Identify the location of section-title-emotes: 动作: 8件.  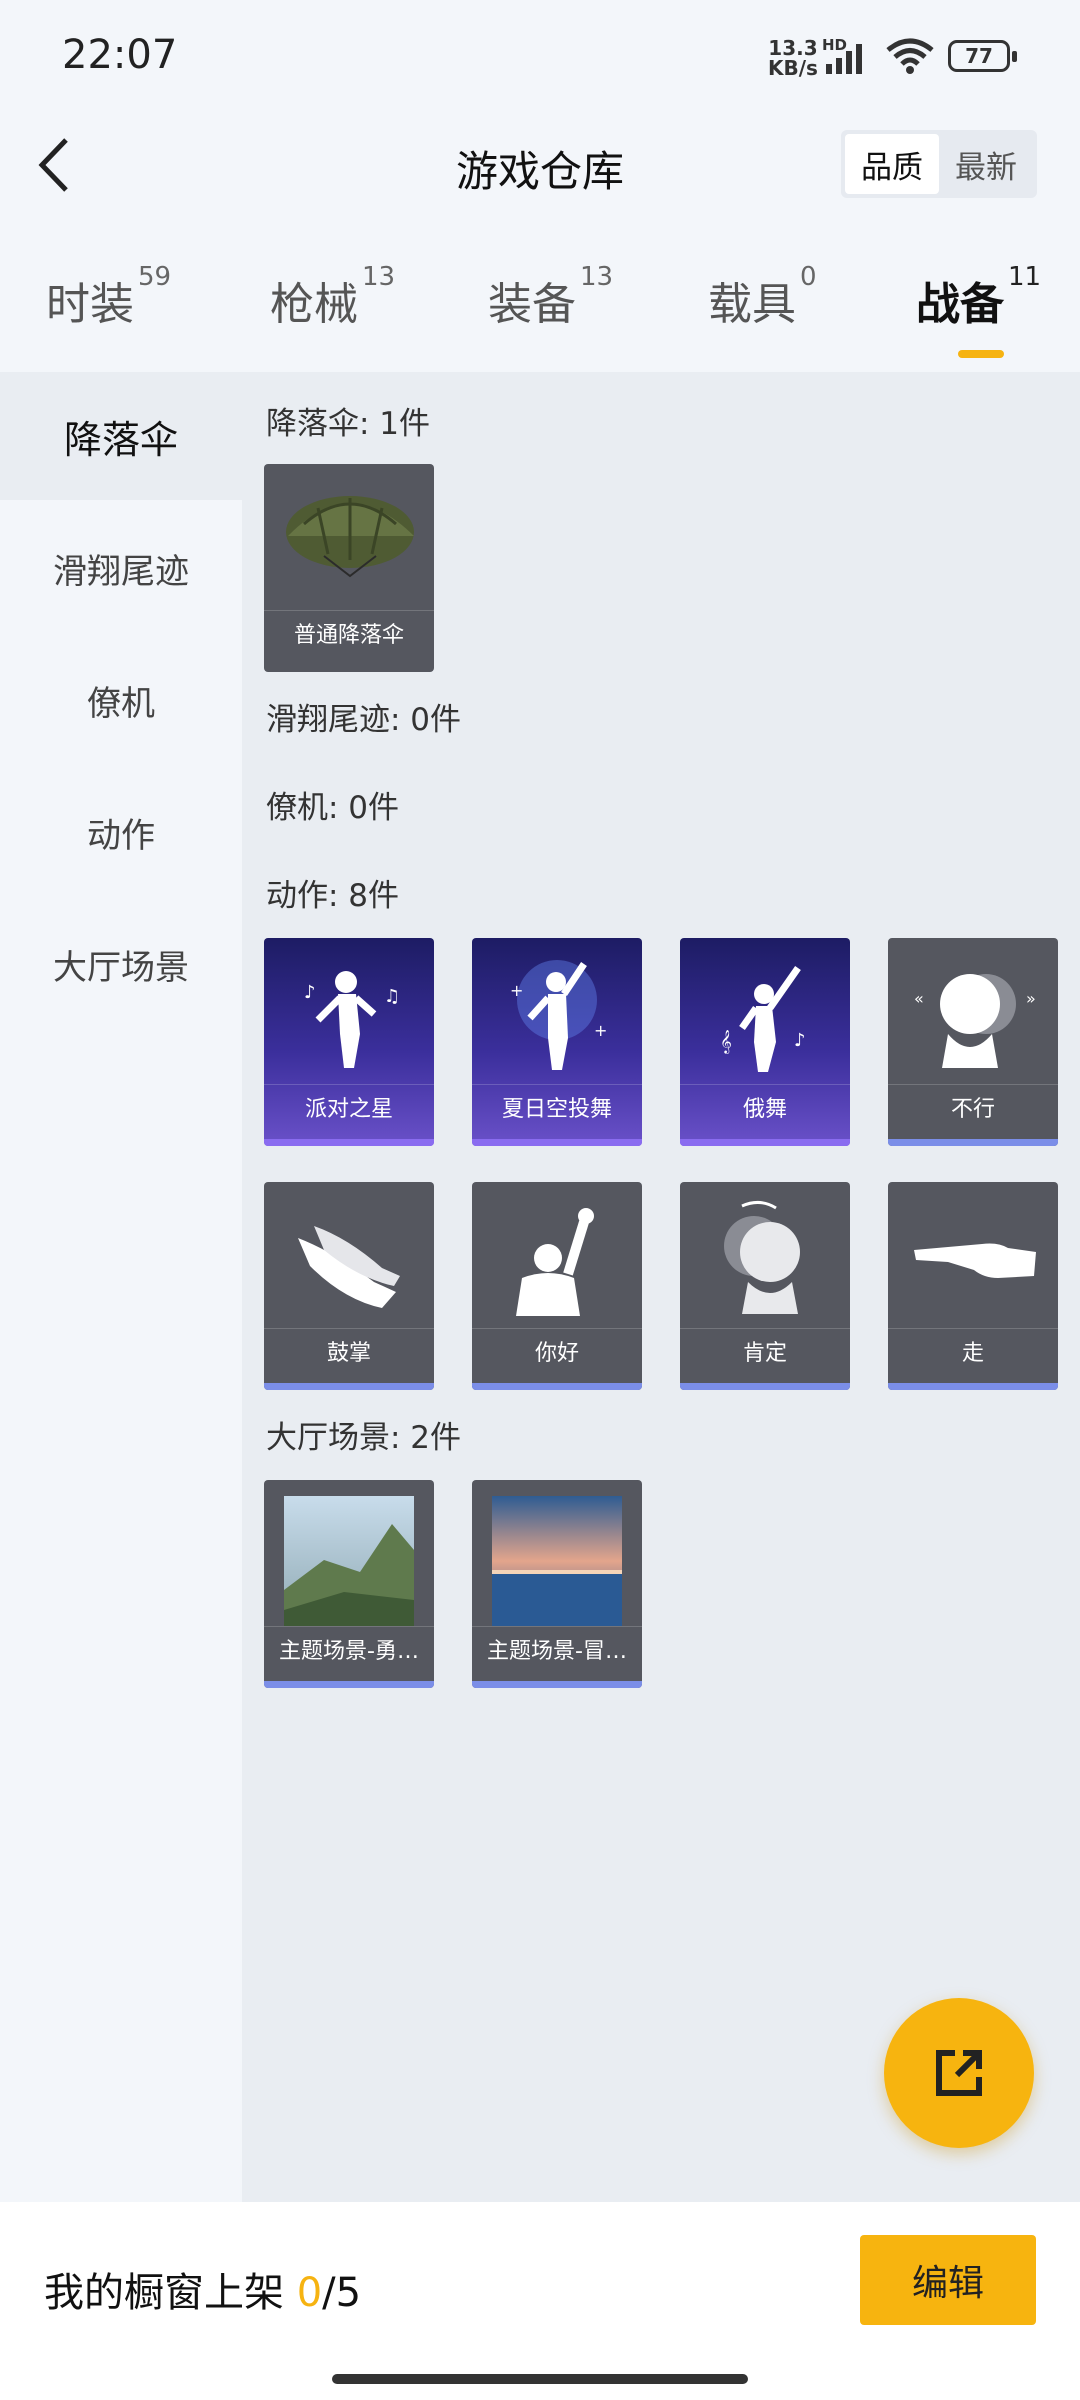
(333, 896).